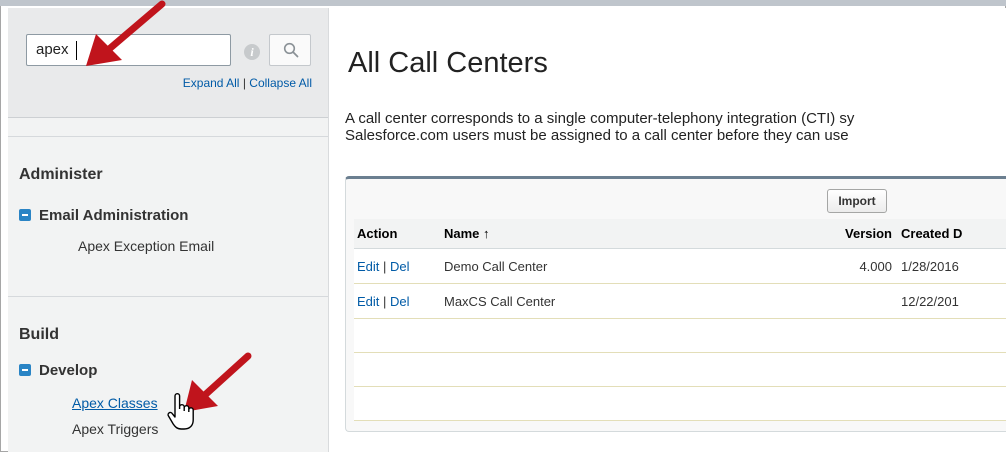  What do you see at coordinates (61, 174) in the screenshot?
I see `section-title: Administer` at bounding box center [61, 174].